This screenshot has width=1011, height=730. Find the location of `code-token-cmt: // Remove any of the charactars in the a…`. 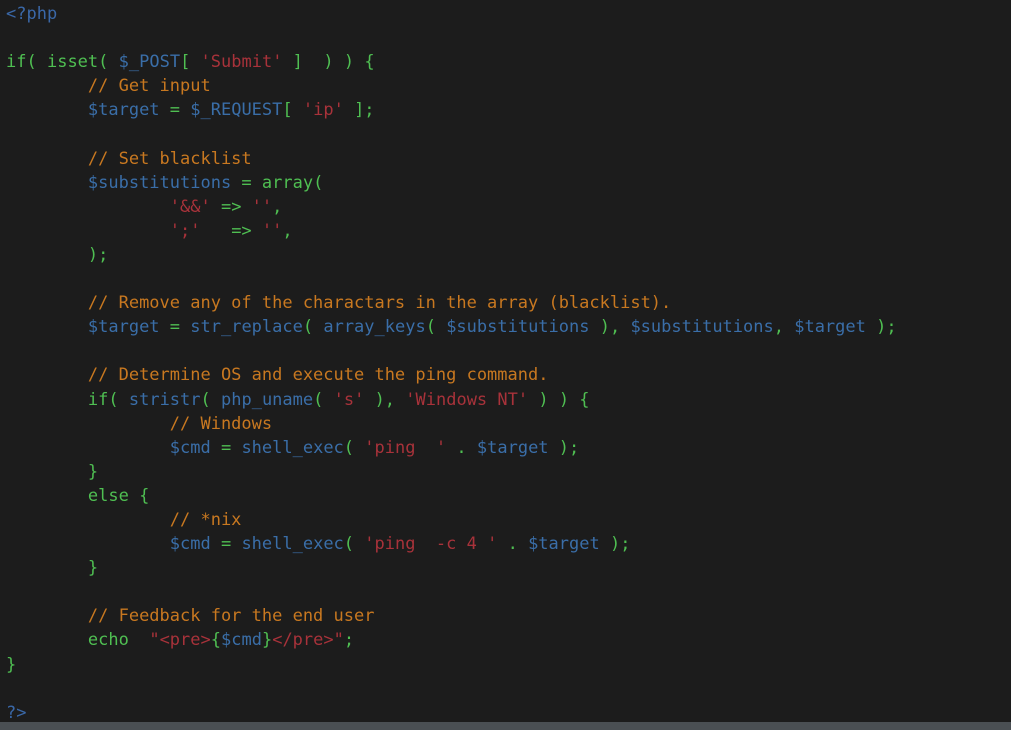

code-token-cmt: // Remove any of the charactars in the a… is located at coordinates (379, 303).